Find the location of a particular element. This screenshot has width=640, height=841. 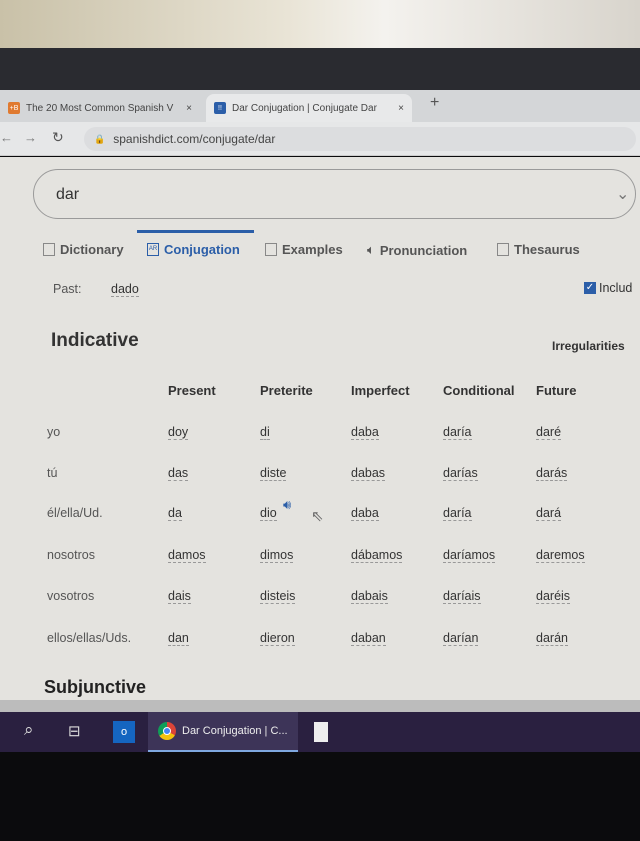

reload-icon: ↻ is located at coordinates (58, 137).